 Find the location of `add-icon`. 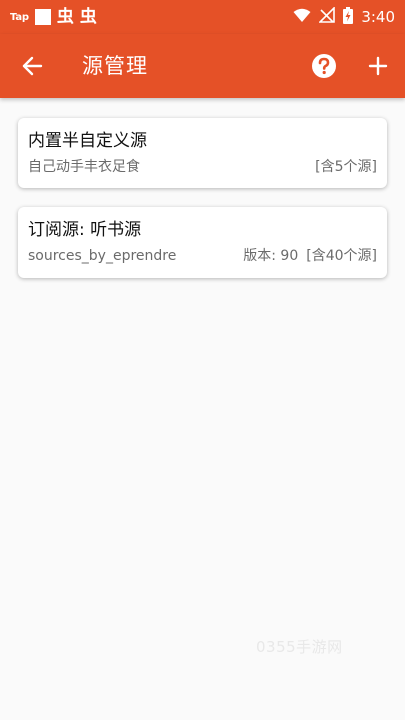

add-icon is located at coordinates (378, 66).